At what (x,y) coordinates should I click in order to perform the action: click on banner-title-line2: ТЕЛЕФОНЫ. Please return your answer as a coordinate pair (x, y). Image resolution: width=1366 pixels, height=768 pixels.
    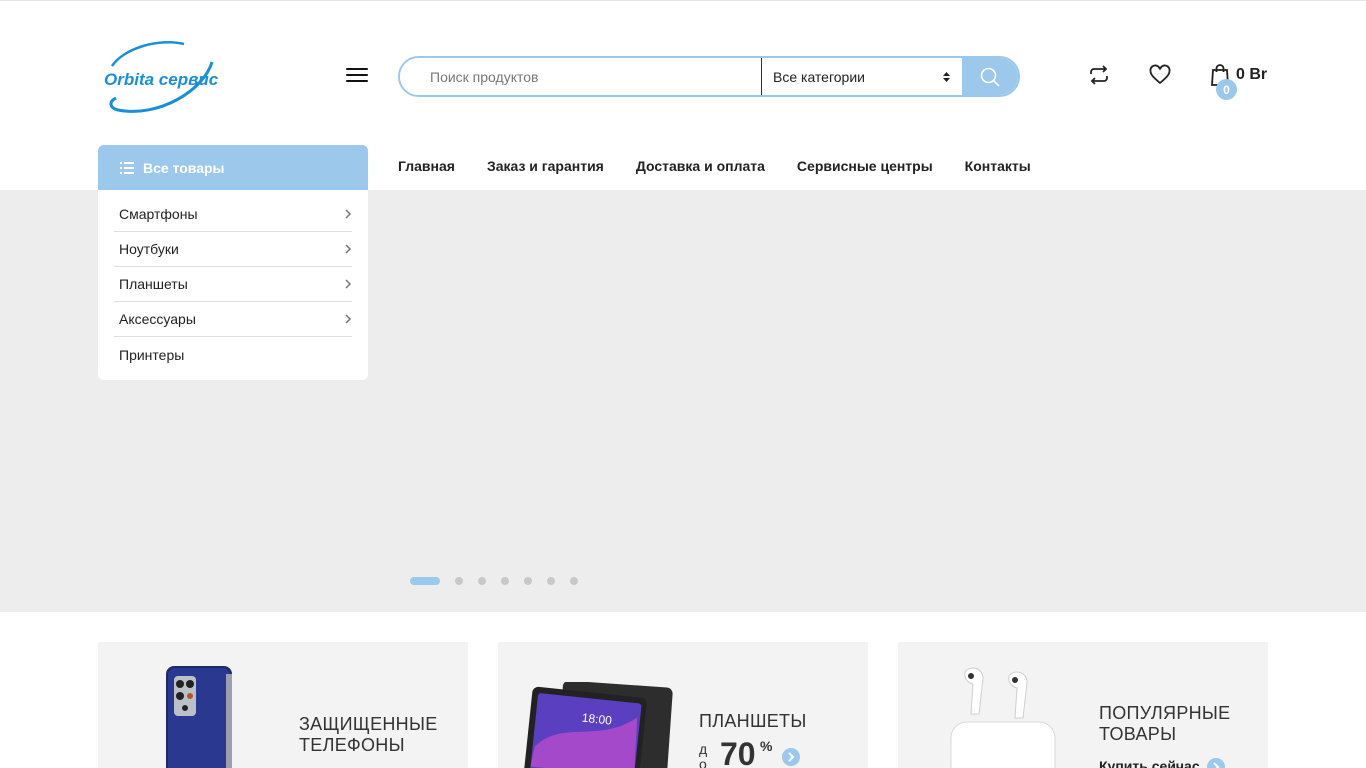
    Looking at the image, I should click on (352, 745).